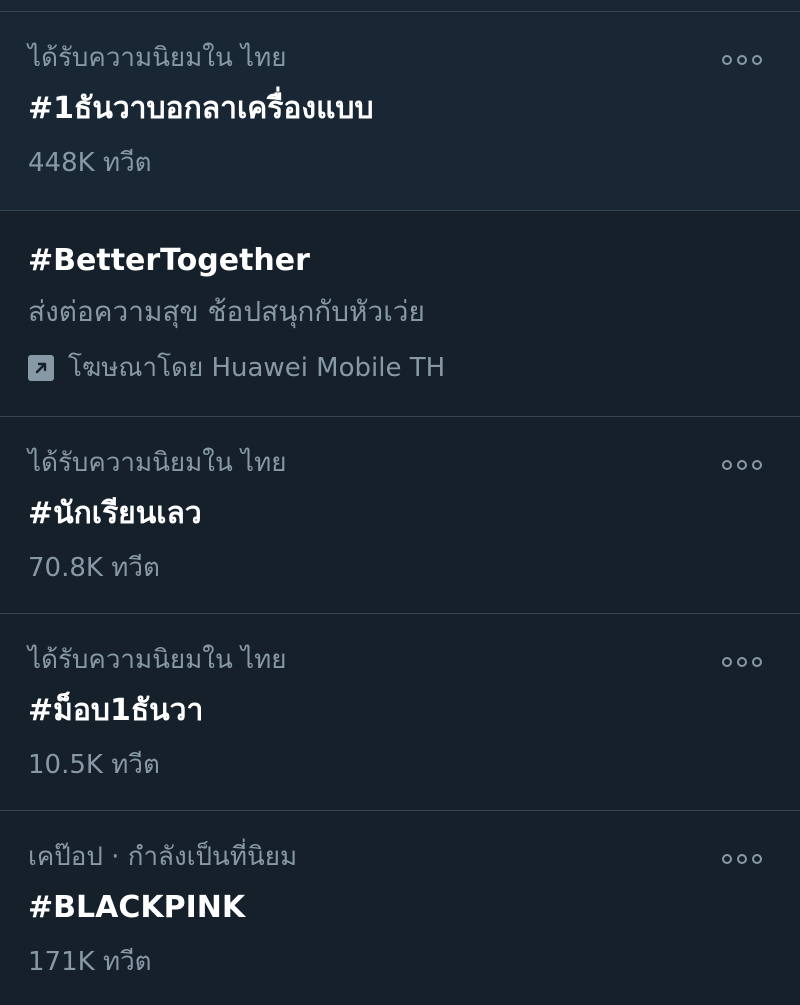  I want to click on trend-title: #BLACKPINK, so click(137, 907).